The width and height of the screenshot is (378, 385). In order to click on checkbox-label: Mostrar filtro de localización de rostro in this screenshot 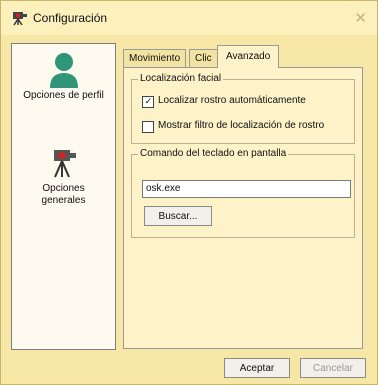, I will do `click(241, 125)`.